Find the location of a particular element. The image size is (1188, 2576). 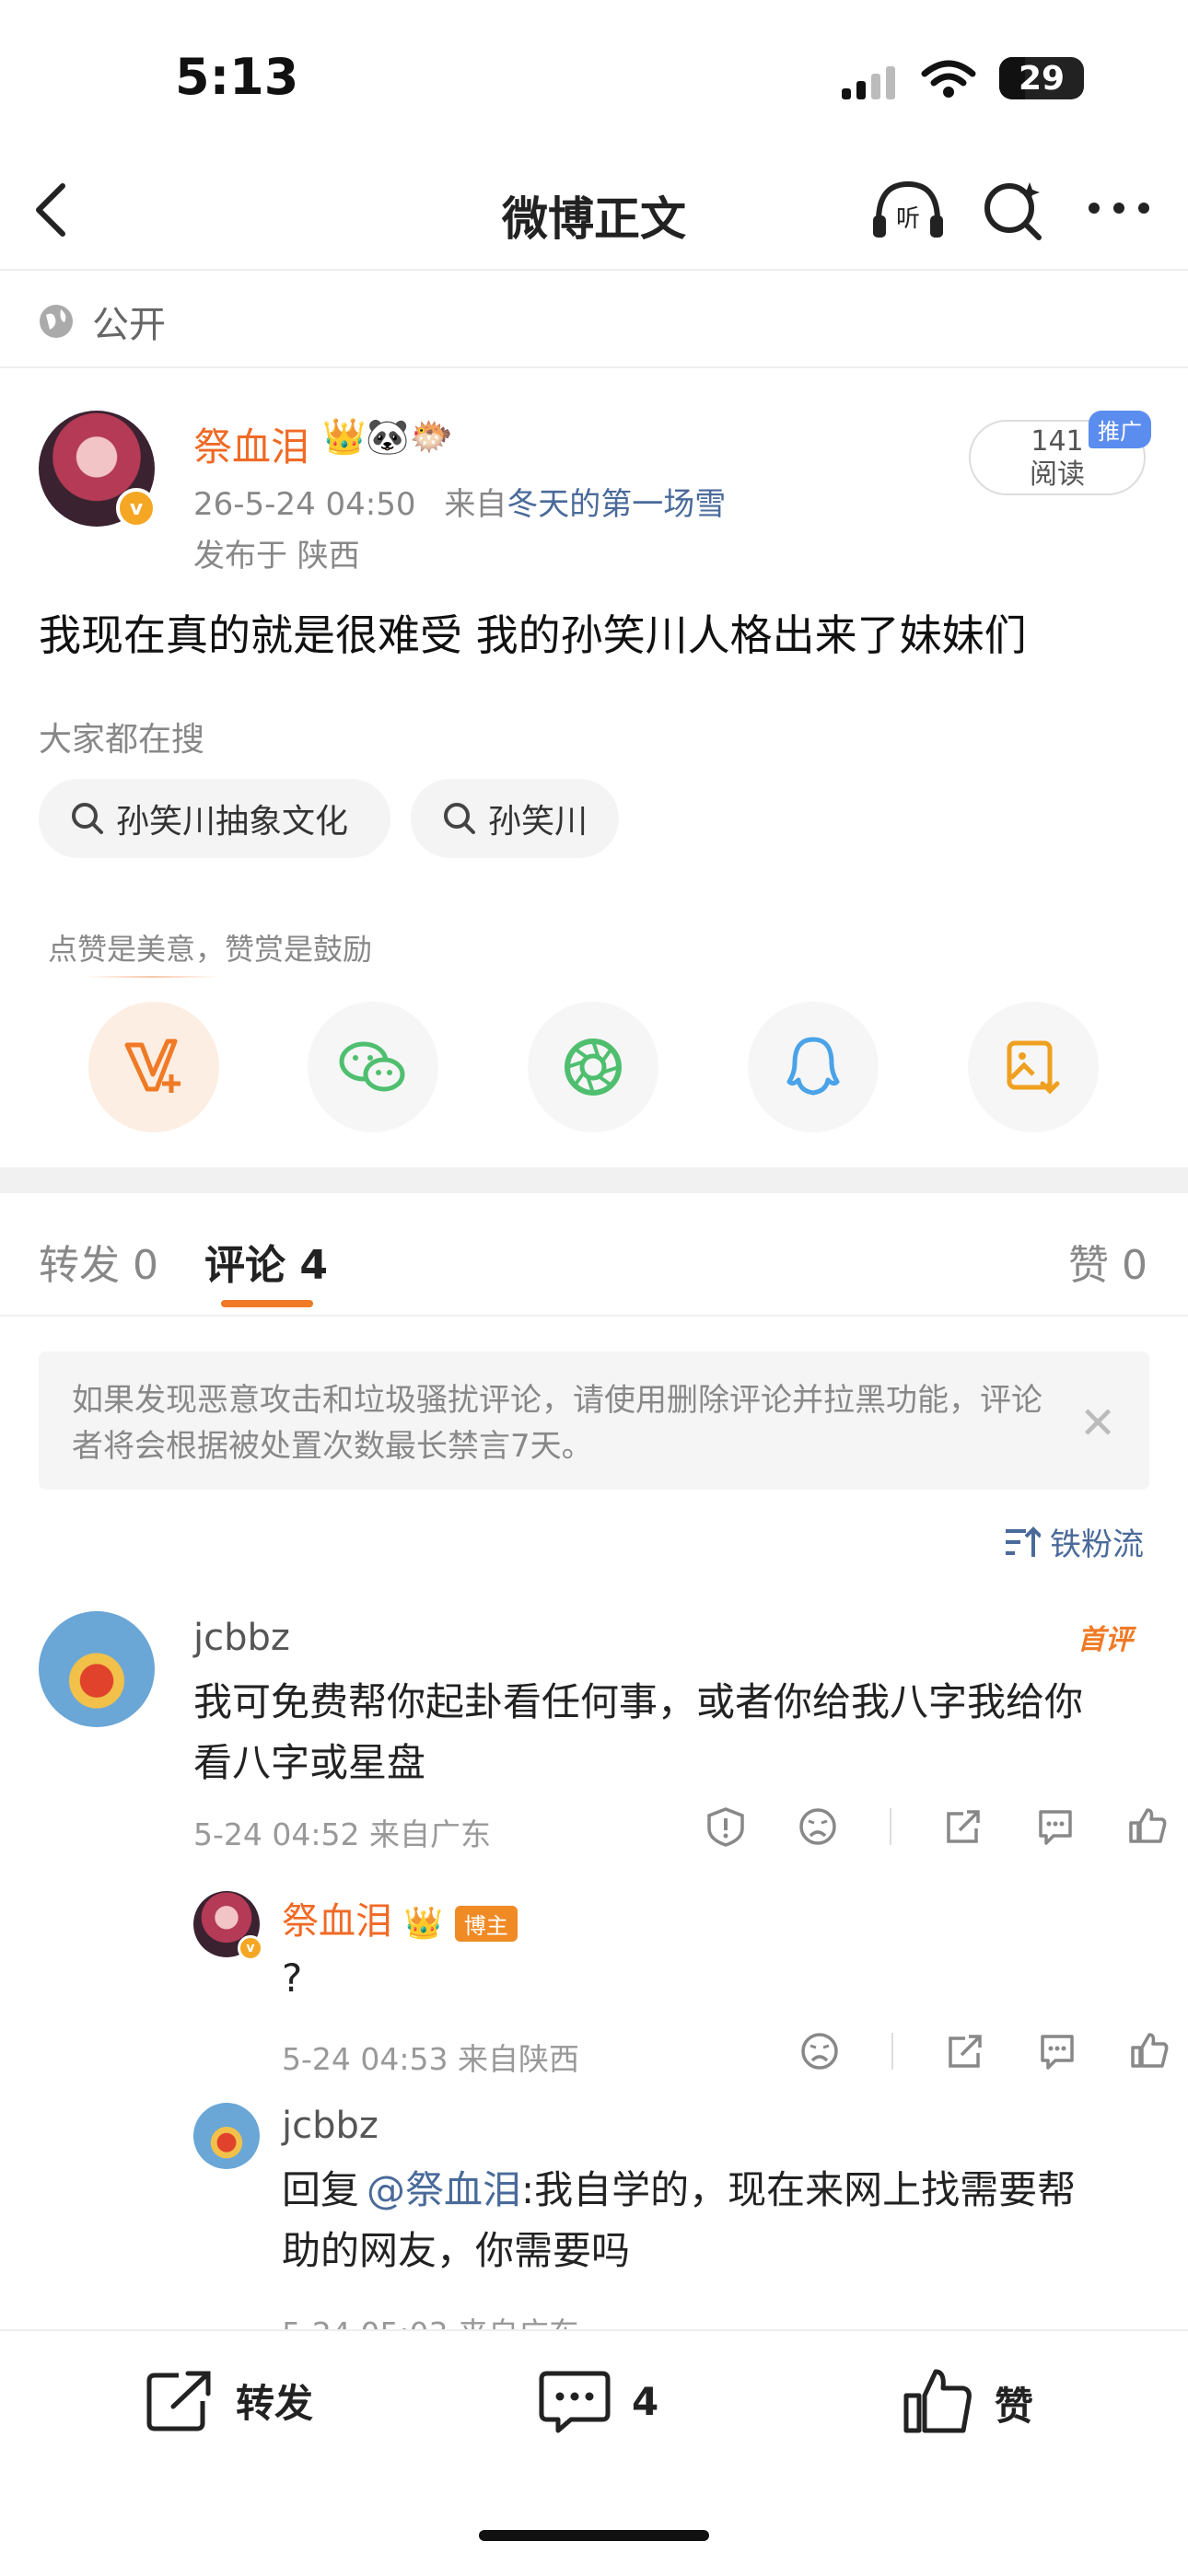

author-name: 祭血泪 is located at coordinates (251, 444).